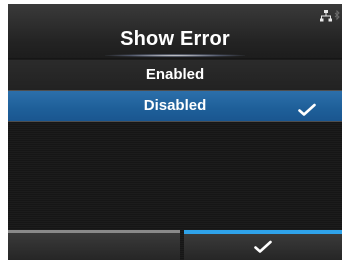  I want to click on bluetooth-icon, so click(337, 16).